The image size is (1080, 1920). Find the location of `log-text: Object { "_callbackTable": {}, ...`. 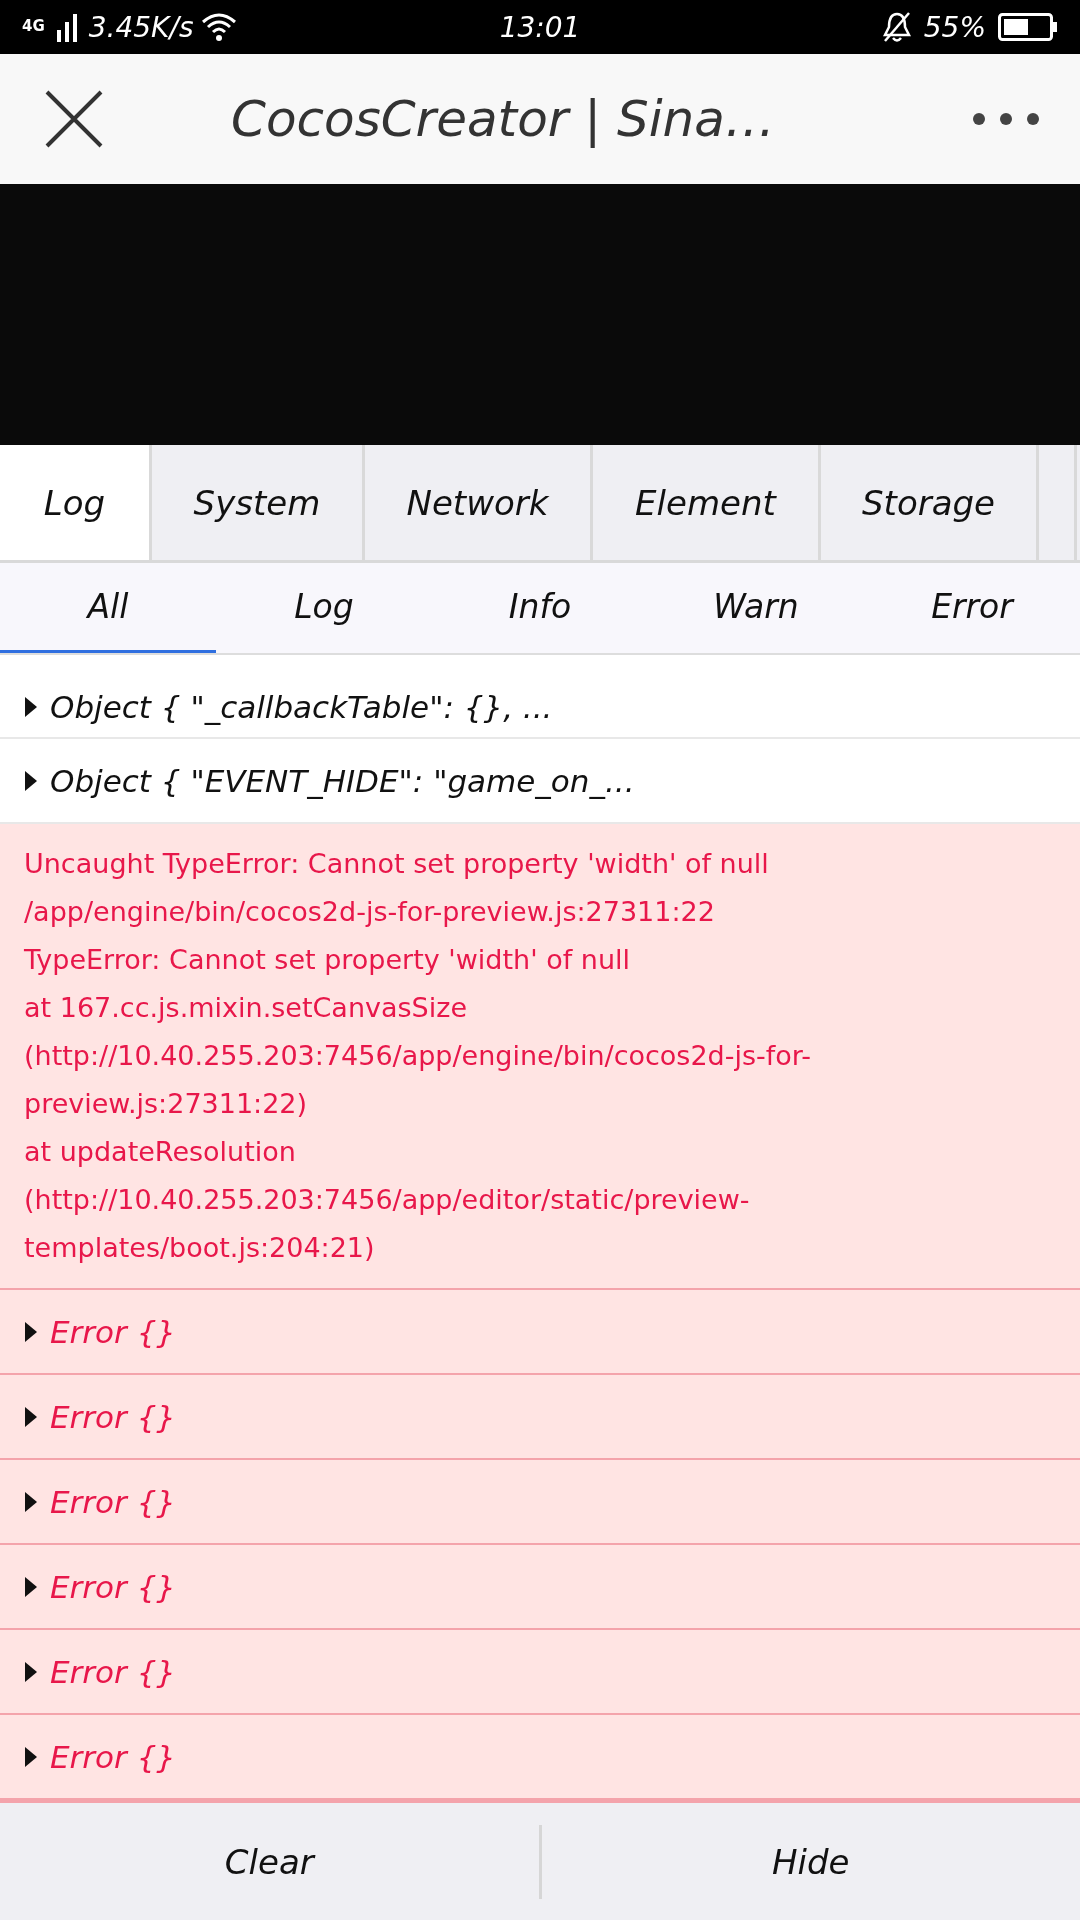

log-text: Object { "_callbackTable": {}, ... is located at coordinates (301, 707).